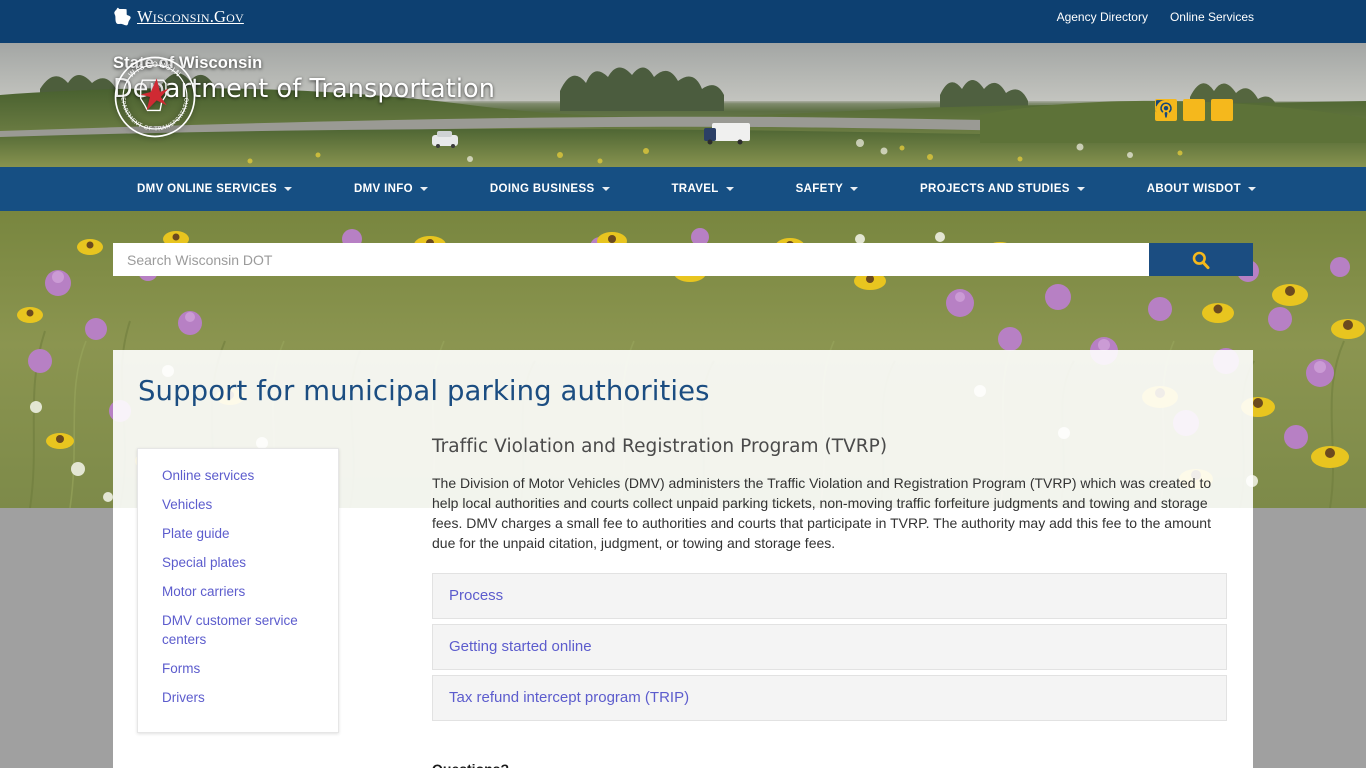  What do you see at coordinates (829, 764) in the screenshot?
I see `questions-heading: Questions?` at bounding box center [829, 764].